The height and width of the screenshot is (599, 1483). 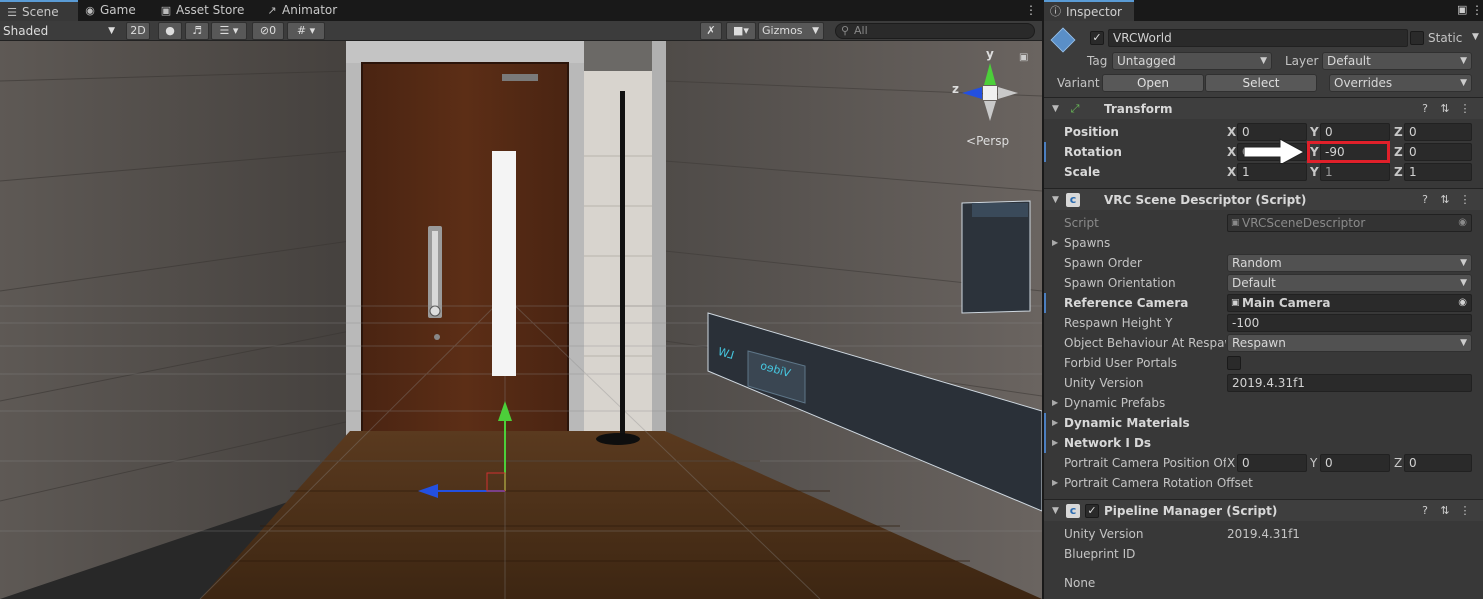 What do you see at coordinates (166, 10) in the screenshot?
I see `shopping-bag-icon: ▣` at bounding box center [166, 10].